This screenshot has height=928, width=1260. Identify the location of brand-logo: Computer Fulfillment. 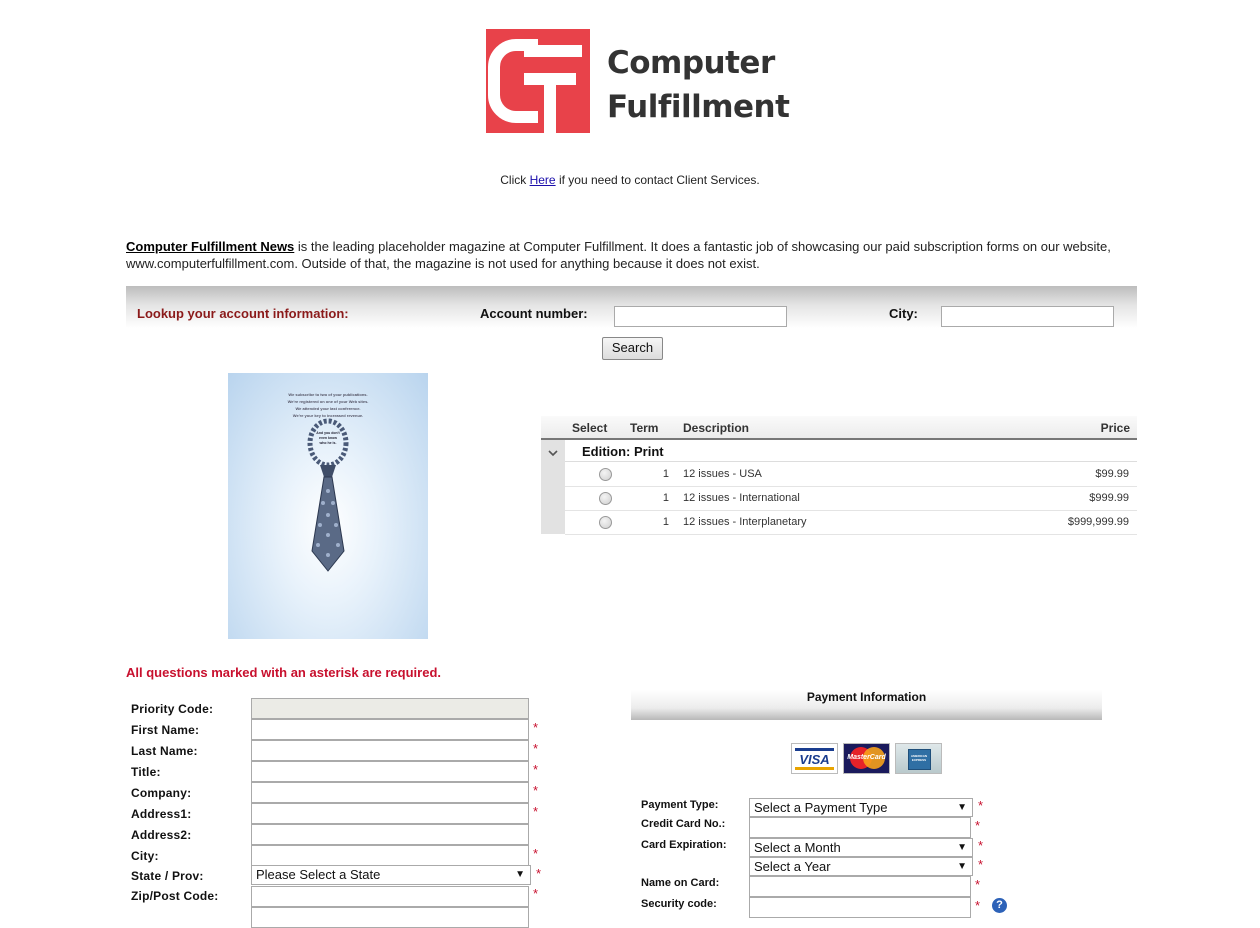
(638, 82).